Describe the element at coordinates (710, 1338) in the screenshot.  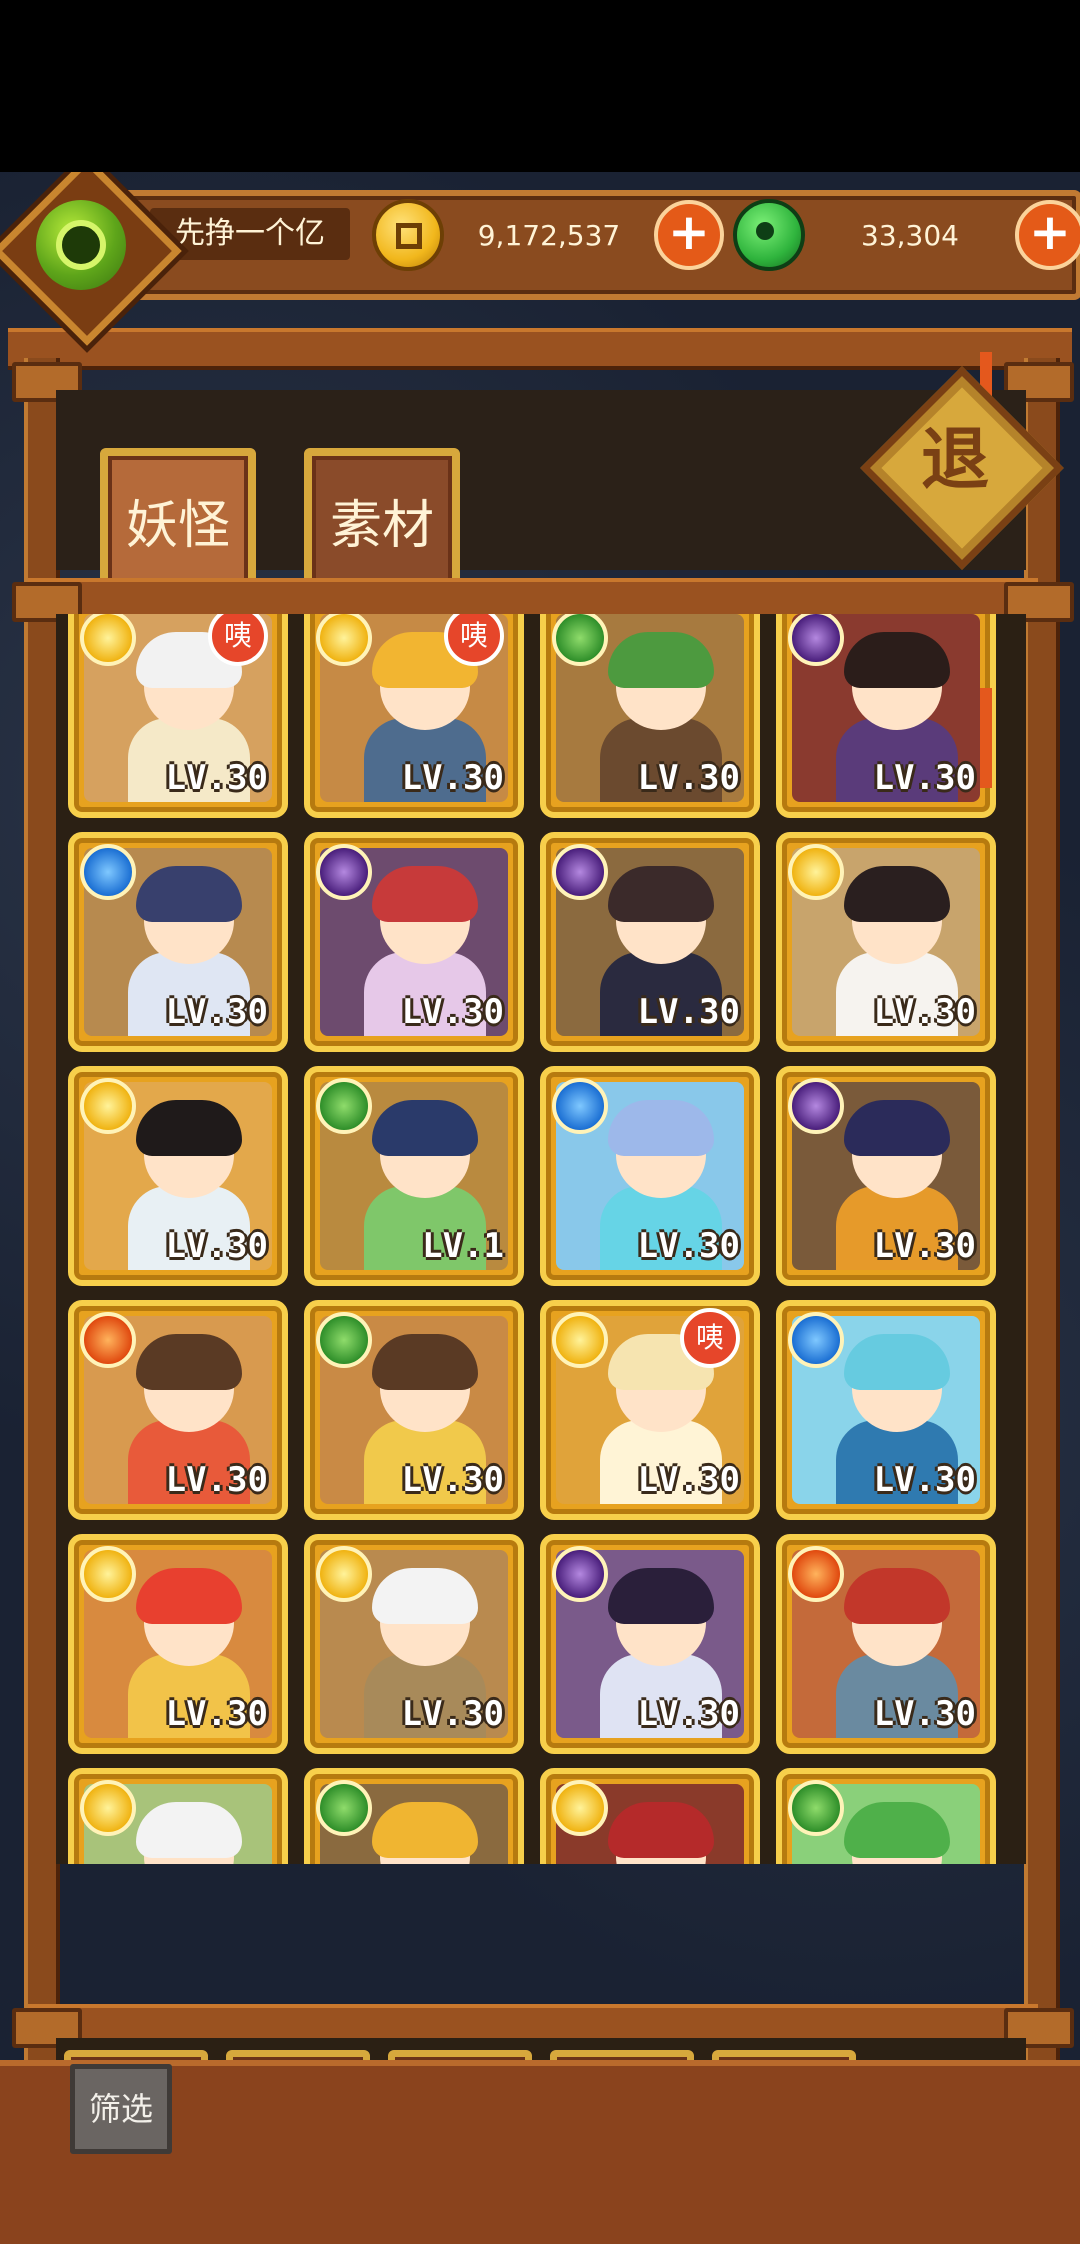
I see `new-badge: 咦` at that location.